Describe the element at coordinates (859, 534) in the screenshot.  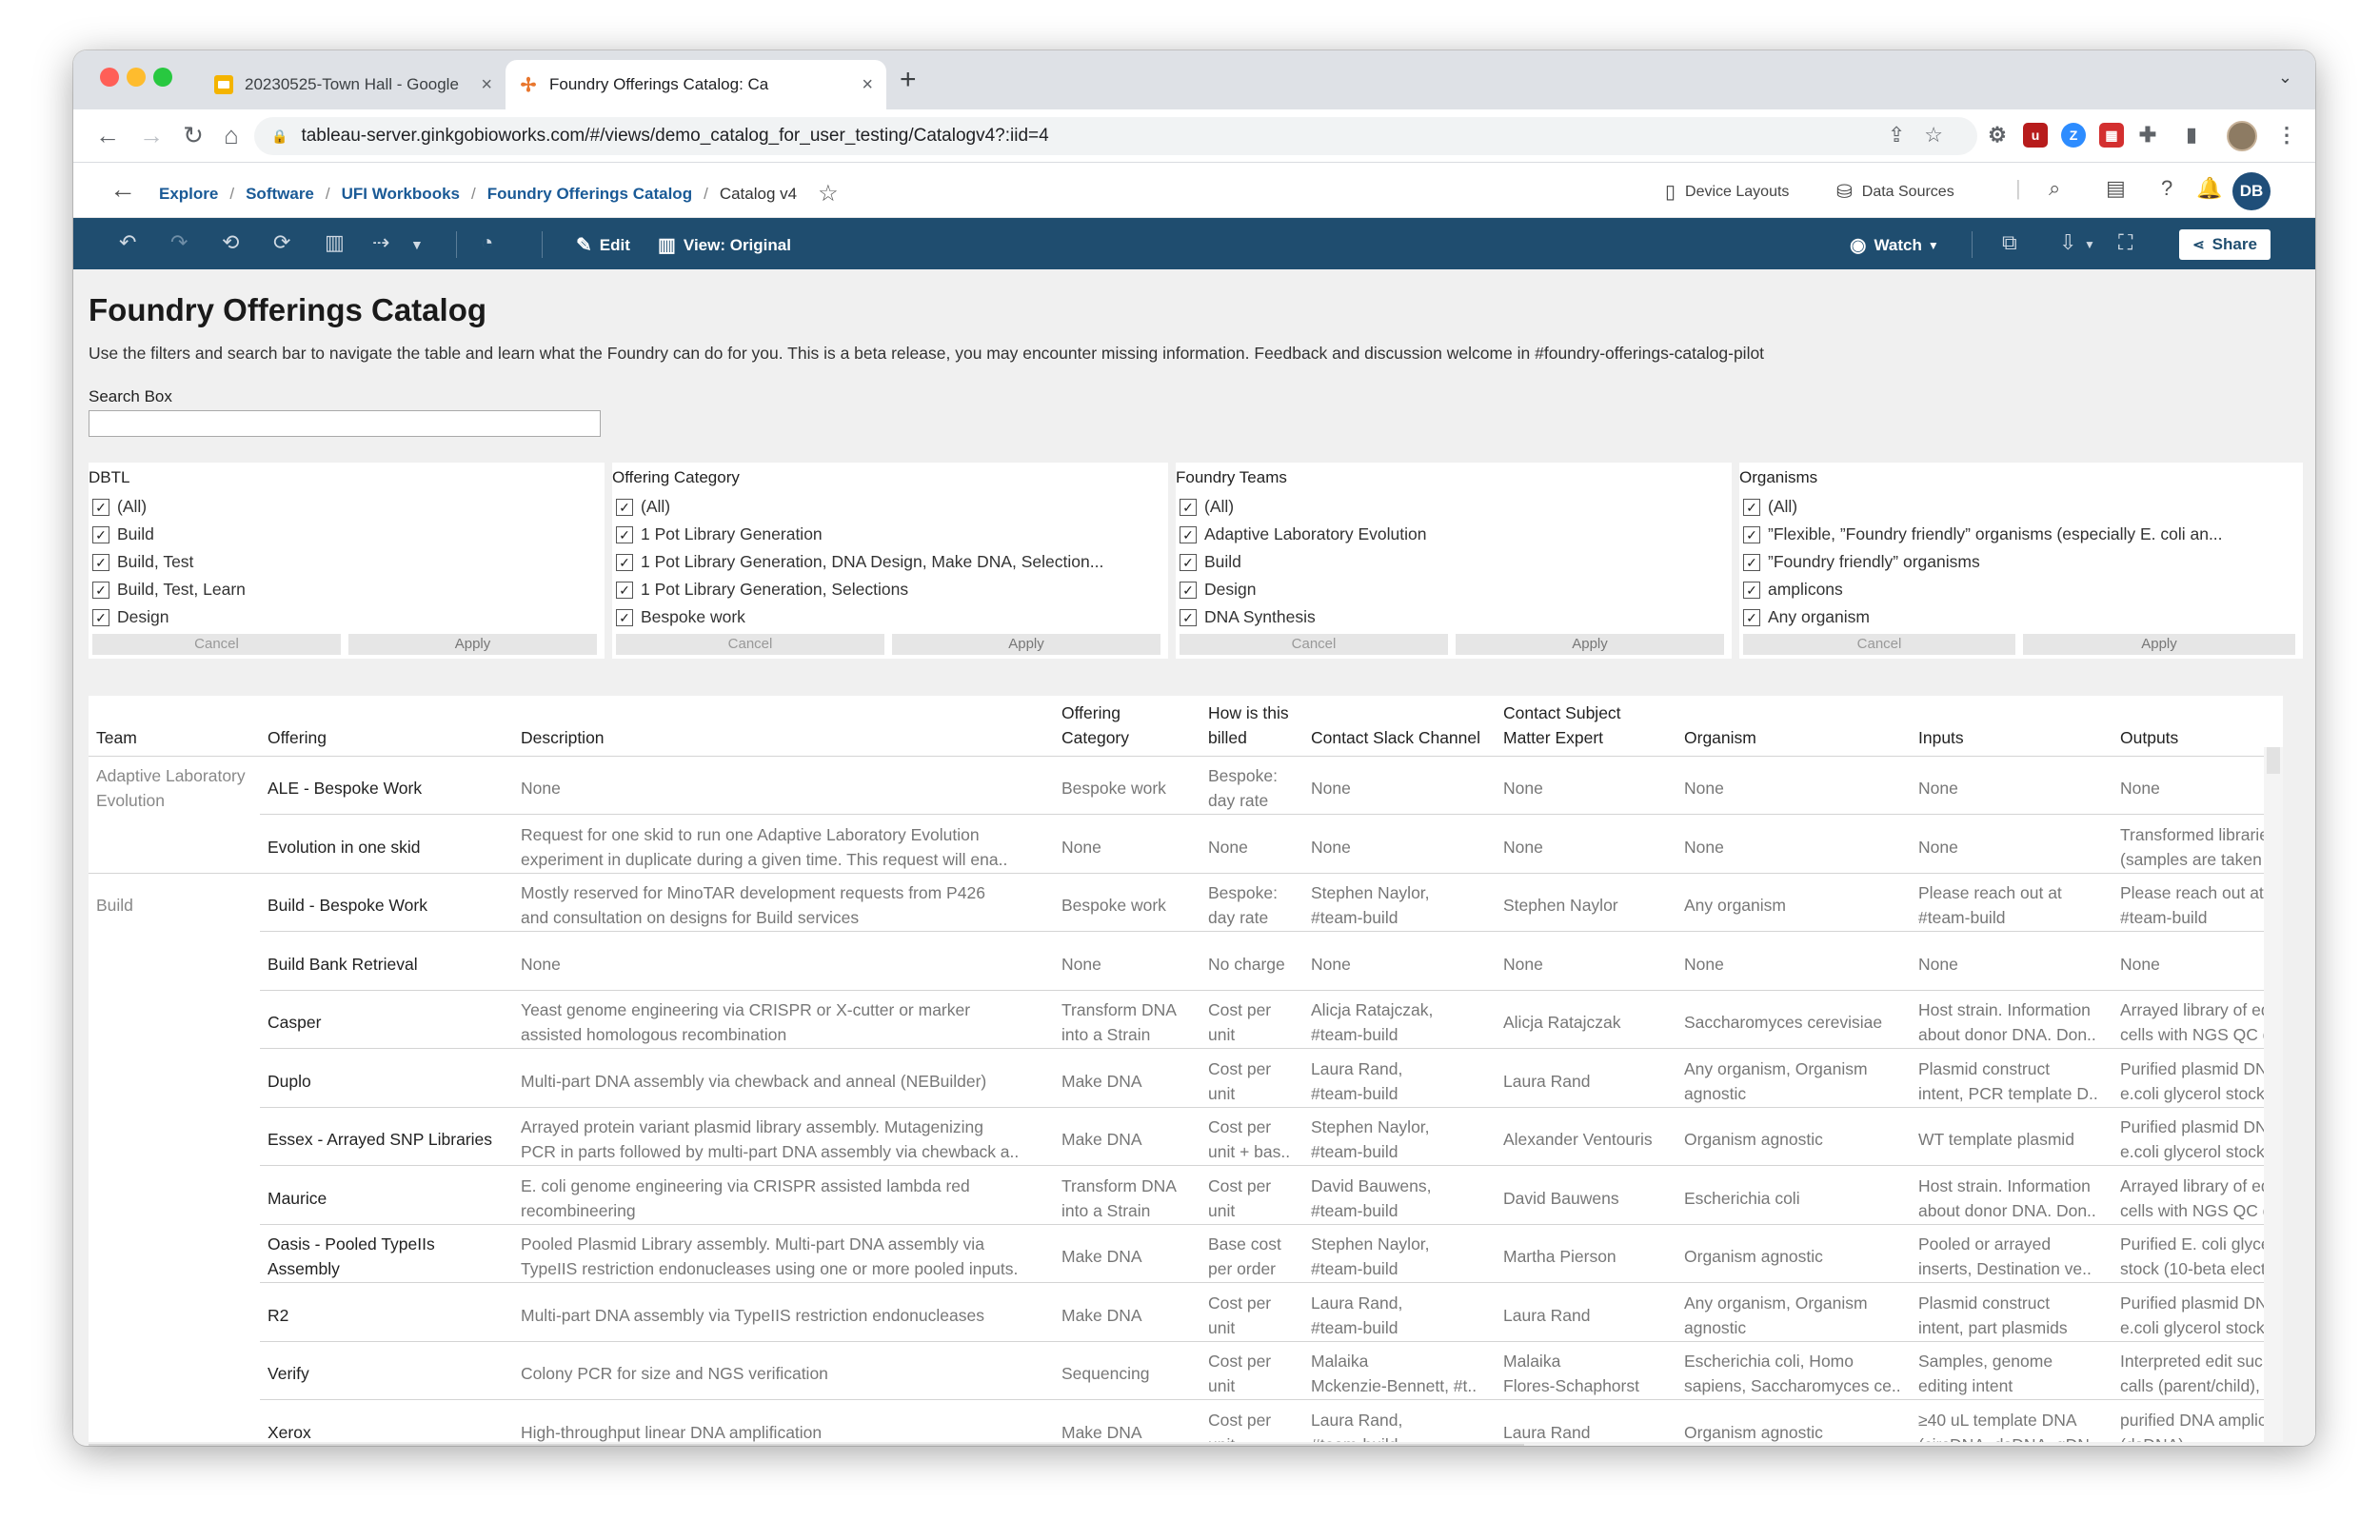
I see `filter-option: ✓ 1 Pot Library Generation` at that location.